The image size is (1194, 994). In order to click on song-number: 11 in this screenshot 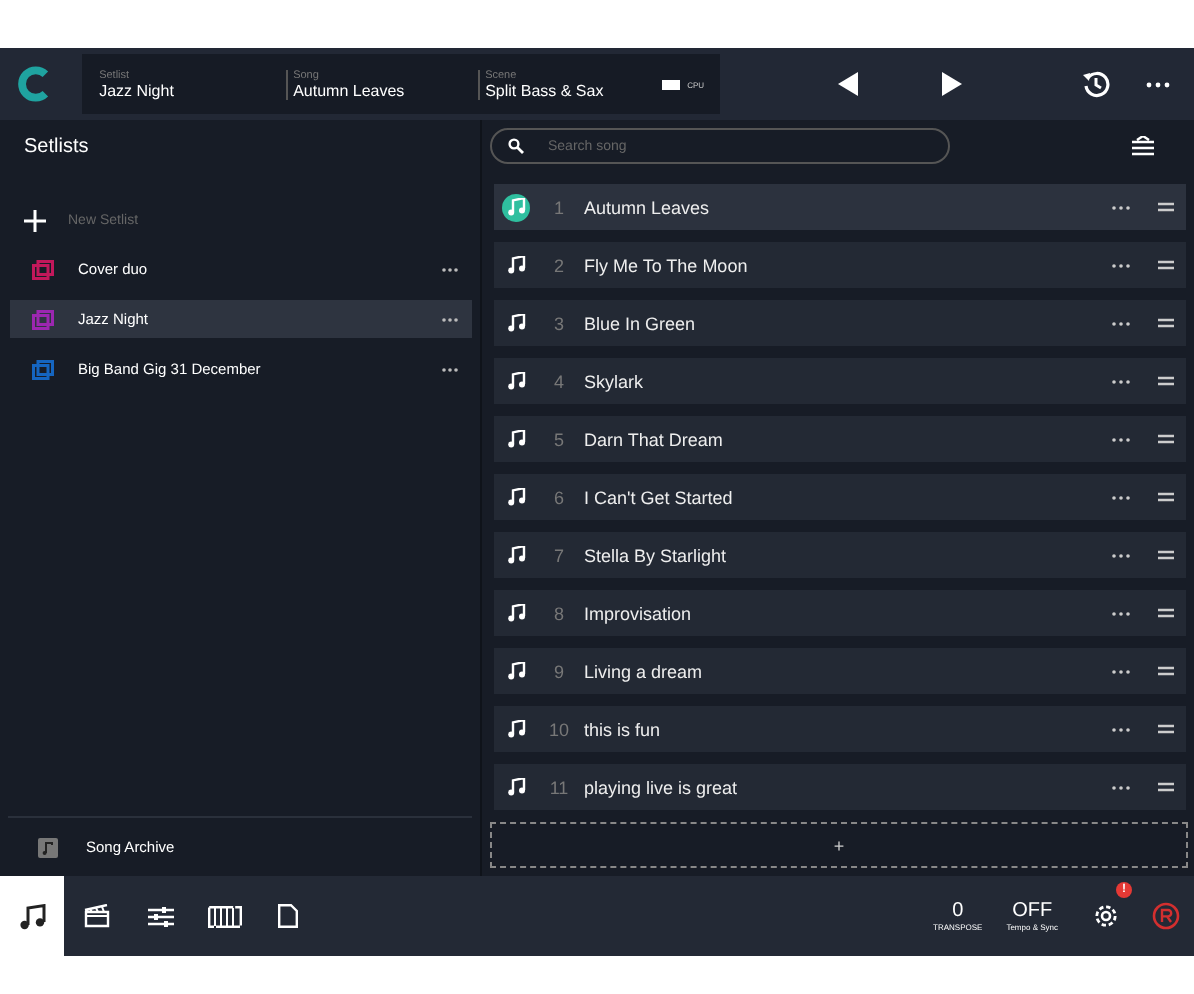, I will do `click(559, 787)`.